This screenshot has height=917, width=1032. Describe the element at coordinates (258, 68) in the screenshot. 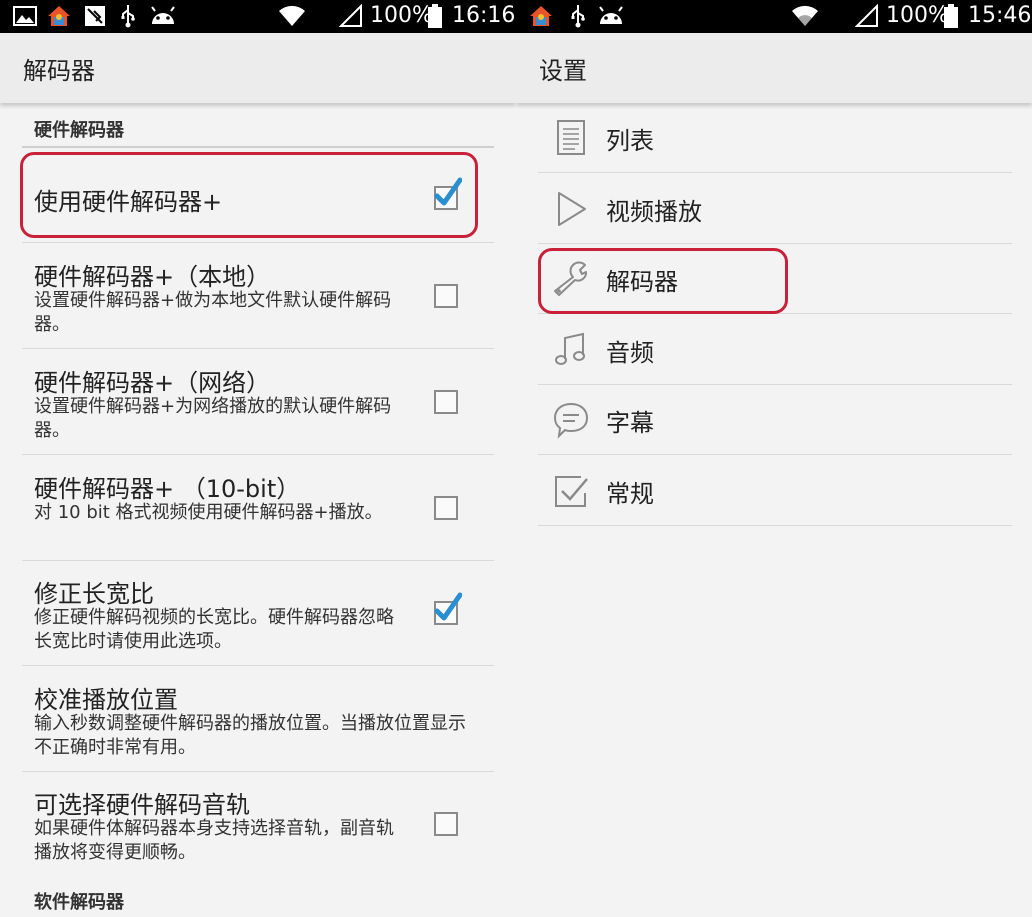

I see `action-bar: 解码器` at that location.